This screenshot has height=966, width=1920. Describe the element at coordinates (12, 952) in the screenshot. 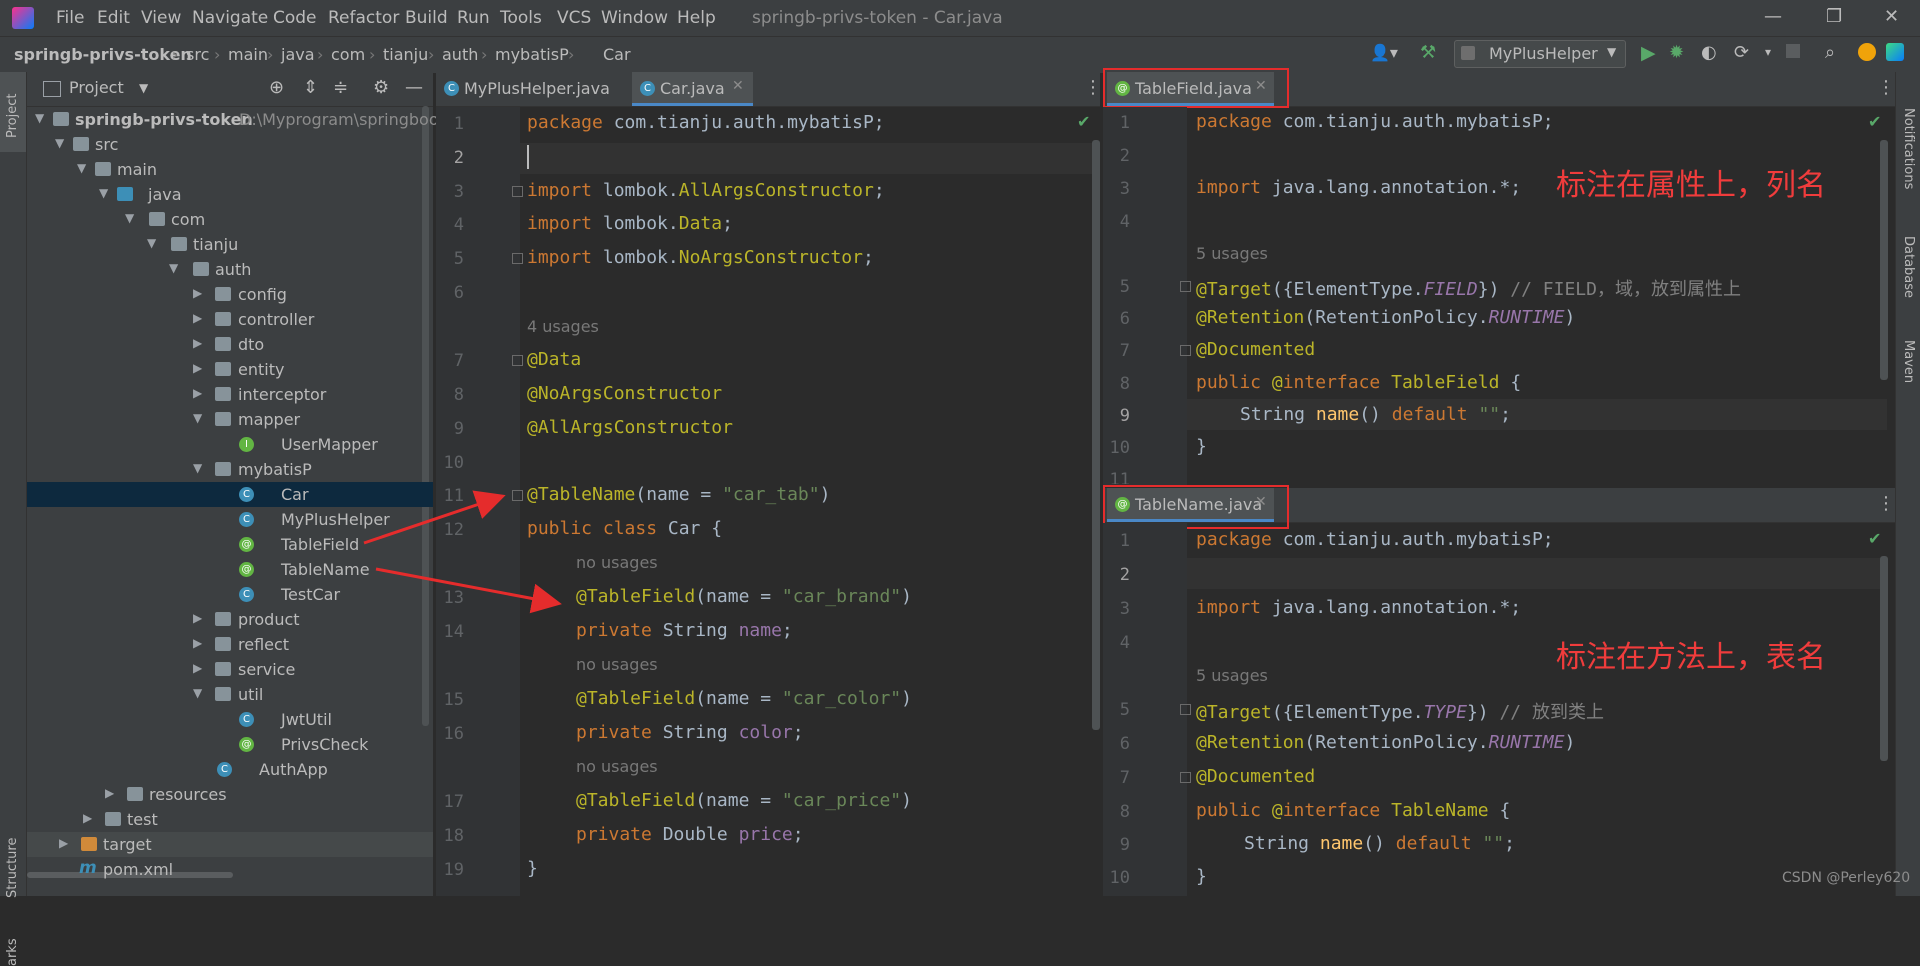

I see `bookmarks-tool-label: arks` at that location.